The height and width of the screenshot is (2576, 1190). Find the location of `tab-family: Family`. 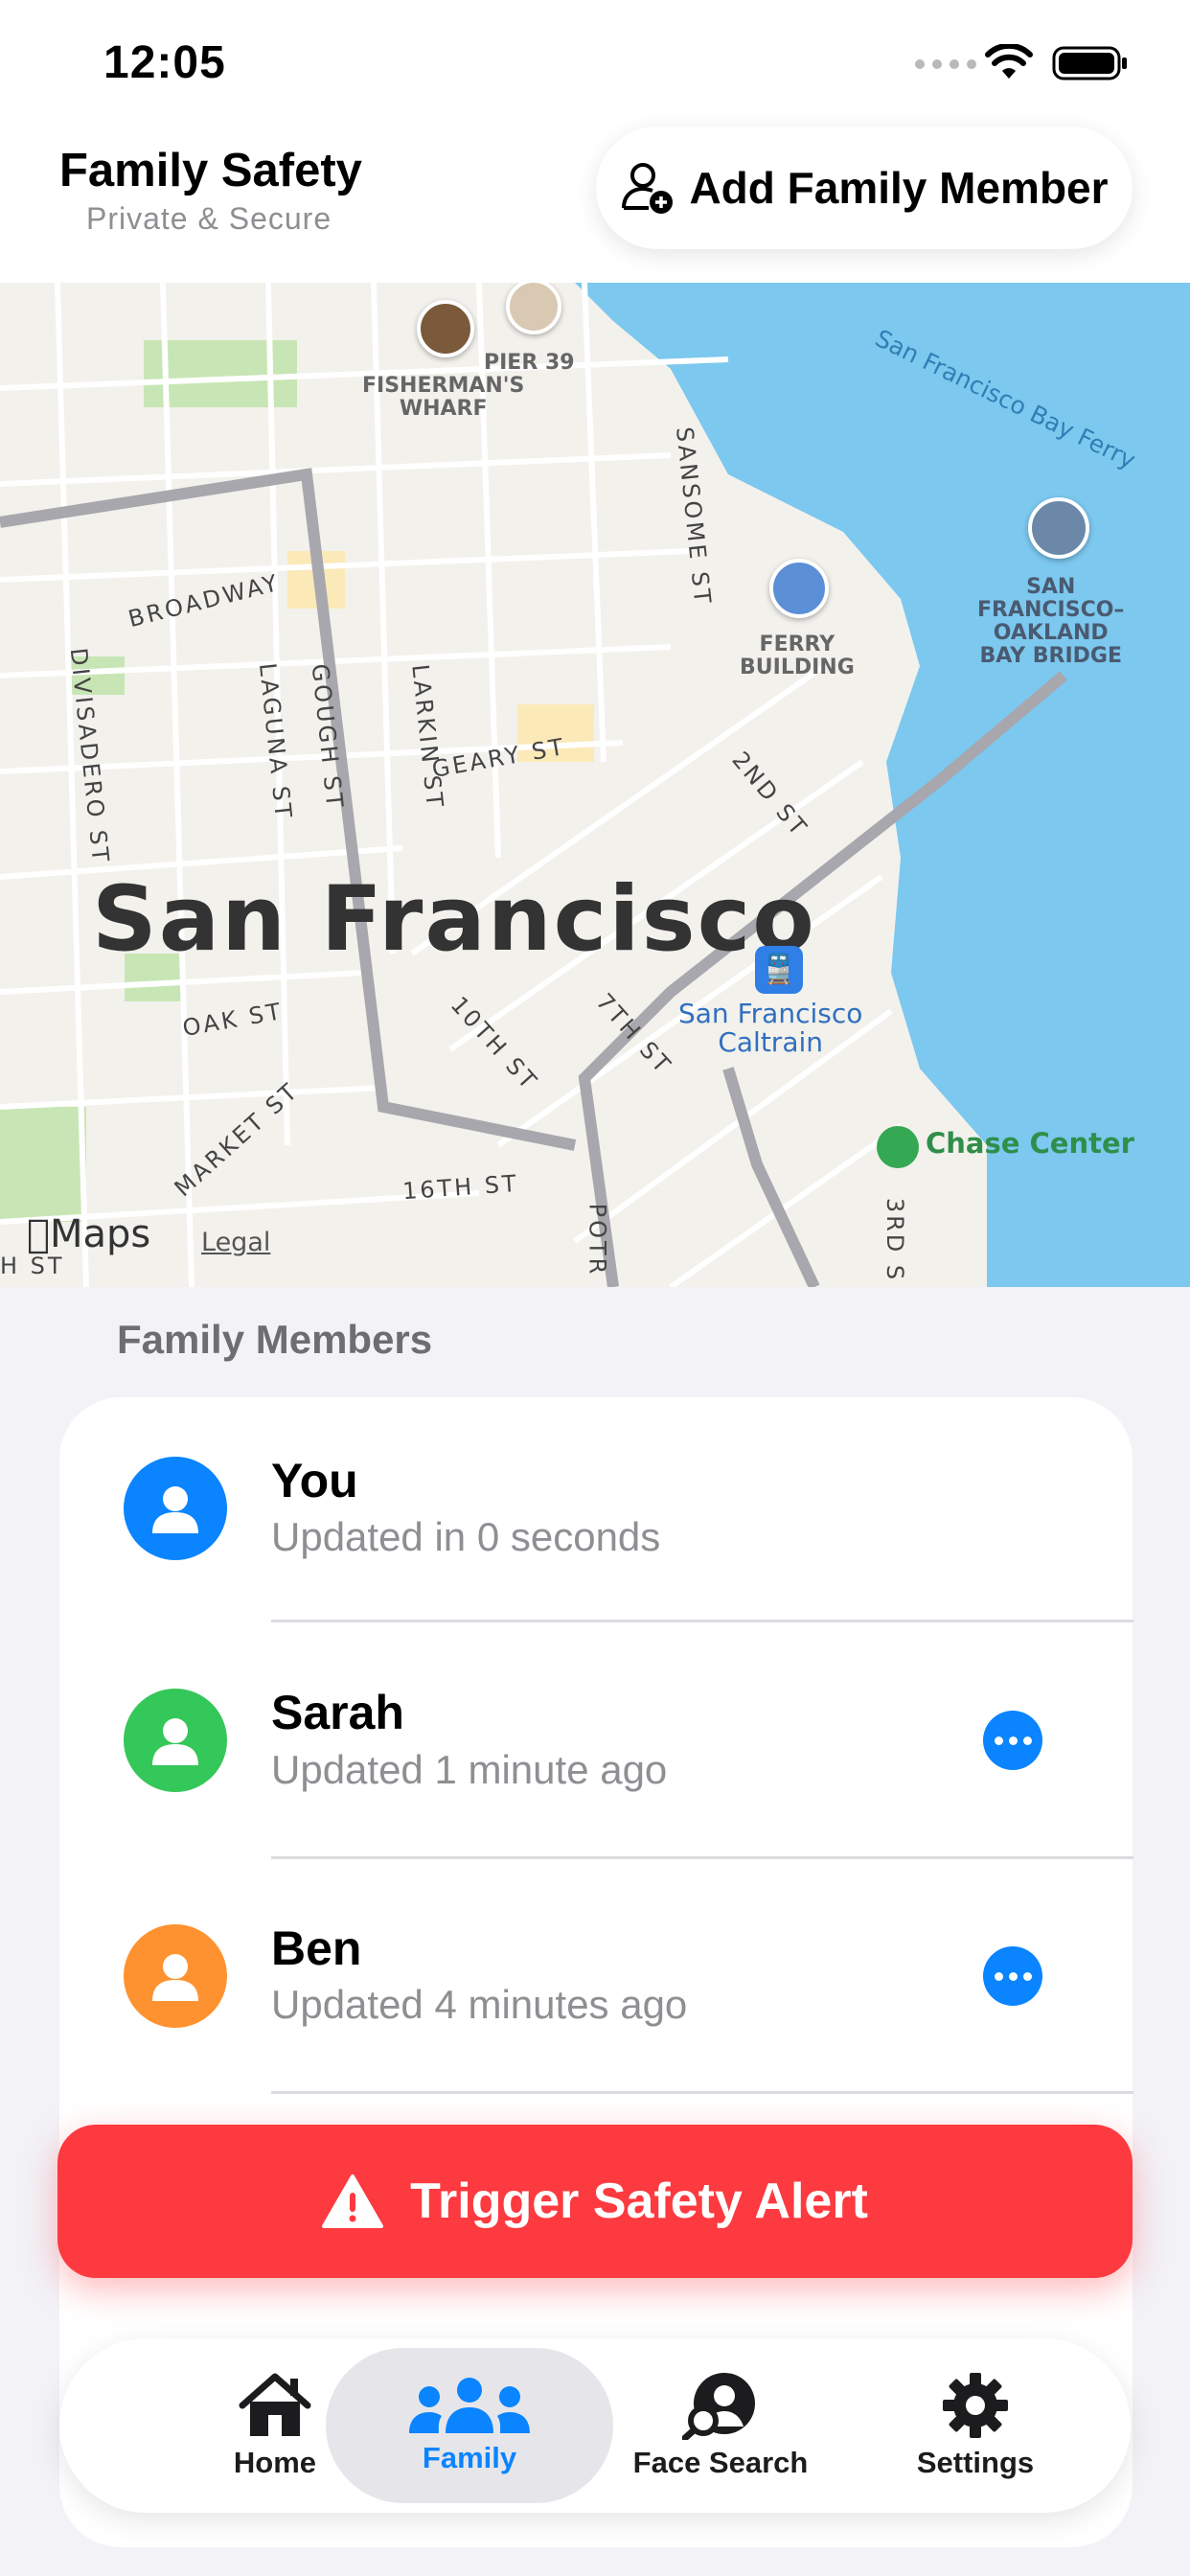

tab-family: Family is located at coordinates (470, 2425).